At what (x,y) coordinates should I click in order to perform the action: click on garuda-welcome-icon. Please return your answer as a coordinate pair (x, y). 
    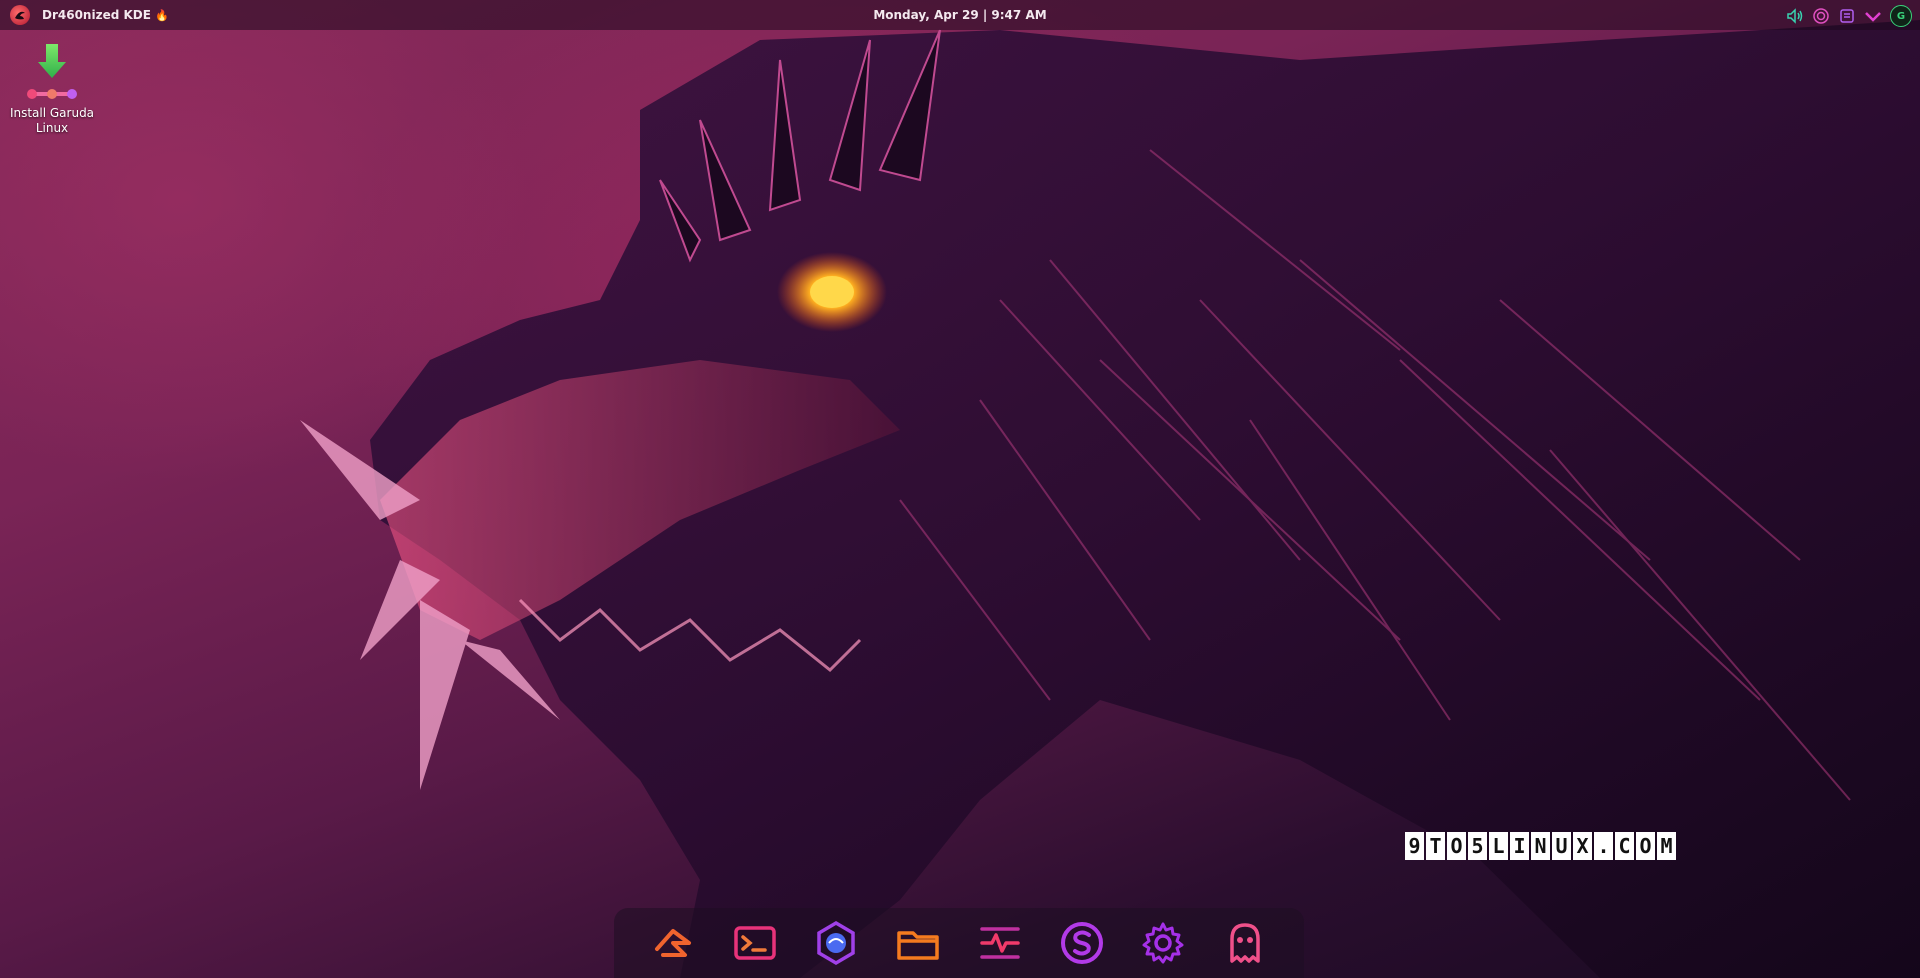
    Looking at the image, I should click on (673, 943).